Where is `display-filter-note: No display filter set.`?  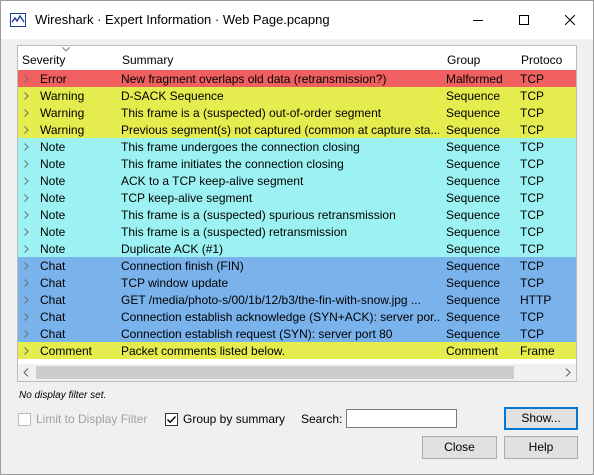 display-filter-note: No display filter set. is located at coordinates (63, 395).